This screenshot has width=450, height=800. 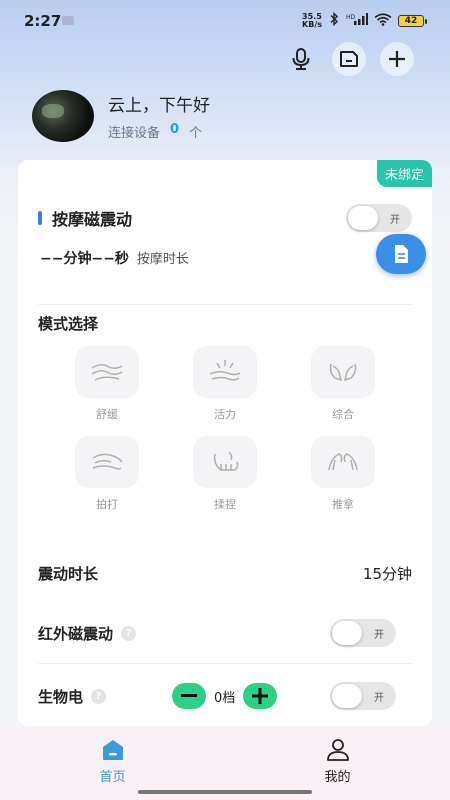 I want to click on sparkle-hand-icon, so click(x=225, y=372).